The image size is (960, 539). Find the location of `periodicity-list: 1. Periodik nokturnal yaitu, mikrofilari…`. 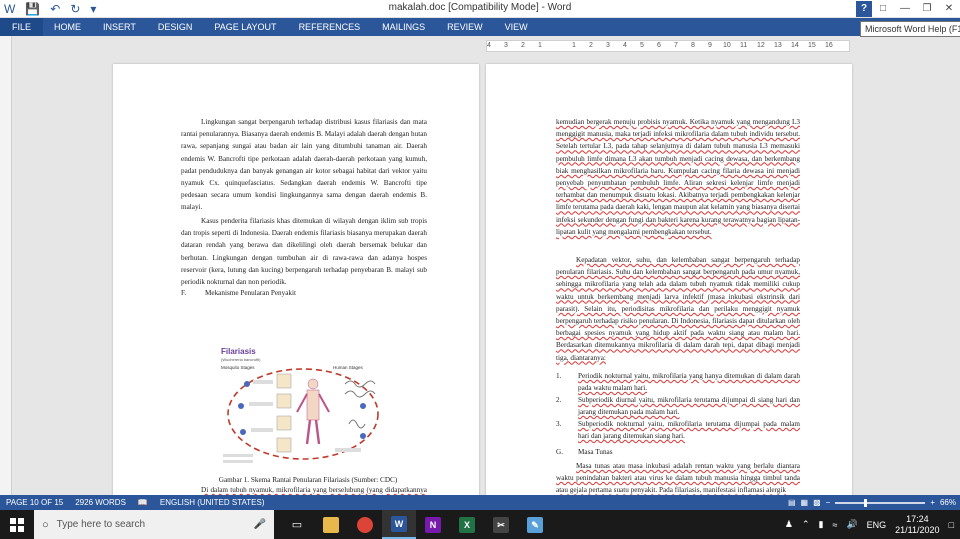

periodicity-list: 1. Periodik nokturnal yaitu, mikrofilari… is located at coordinates (678, 406).